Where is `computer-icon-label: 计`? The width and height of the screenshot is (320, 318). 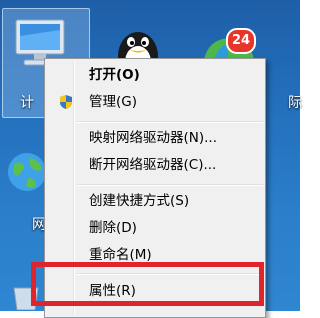 computer-icon-label: 计 is located at coordinates (27, 103).